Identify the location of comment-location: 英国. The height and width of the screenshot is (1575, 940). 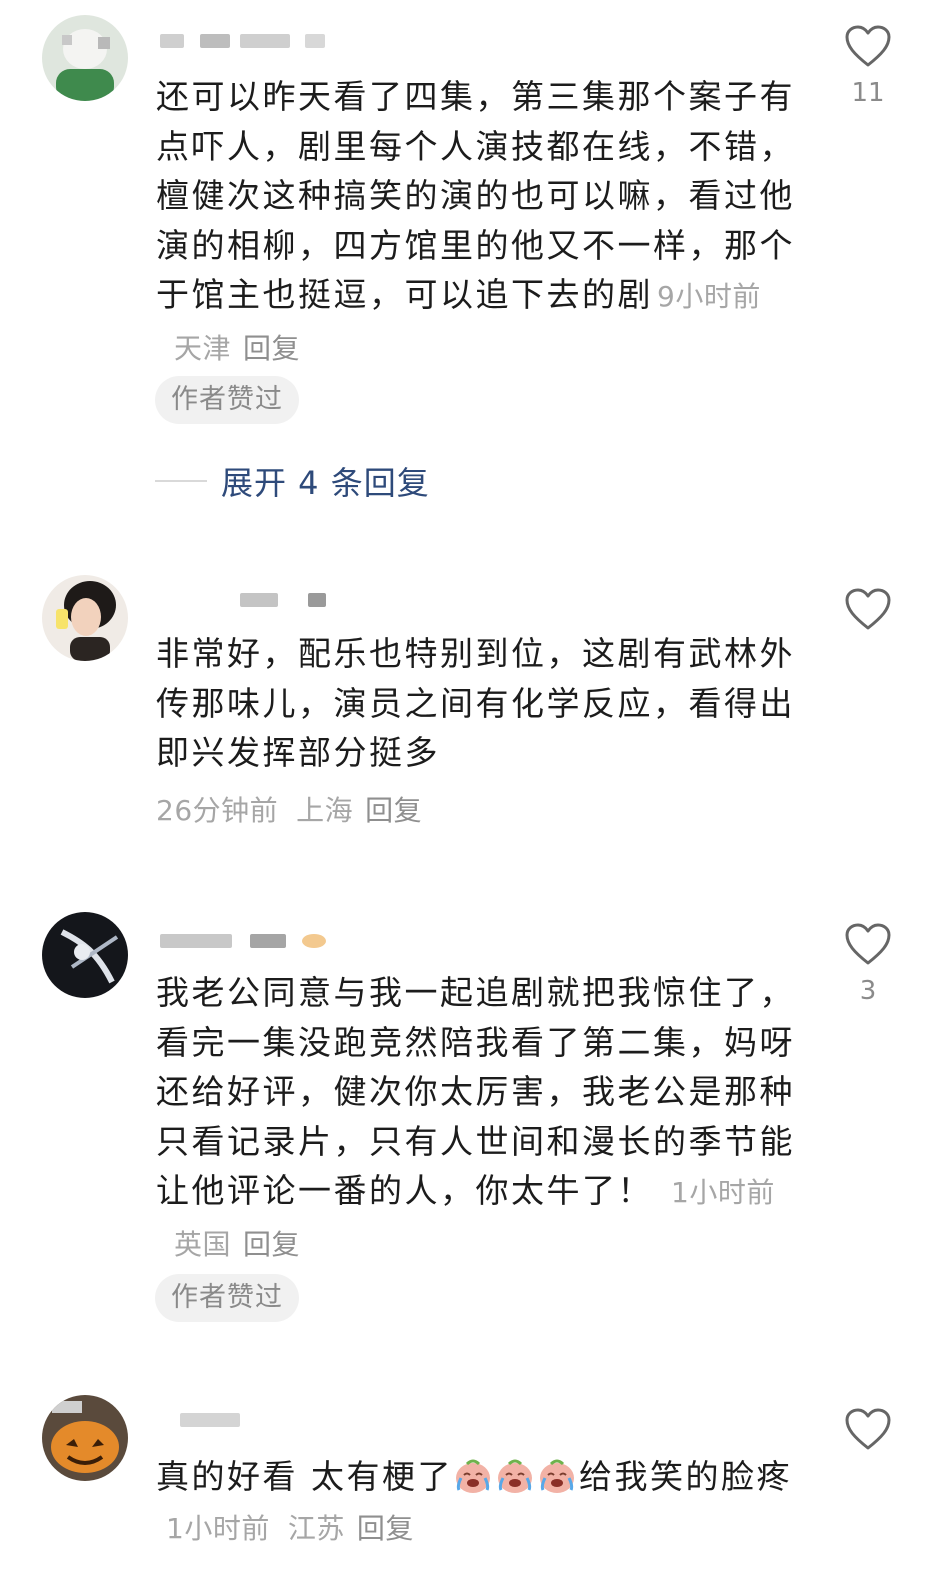
(203, 1244).